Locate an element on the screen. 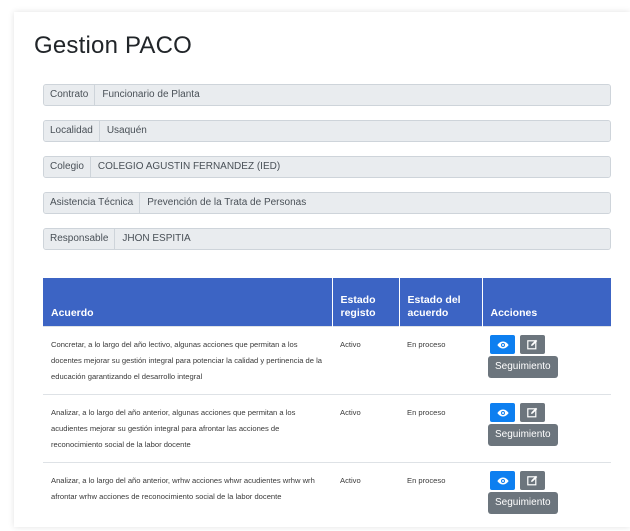 This screenshot has height=531, width=630. responsable-value: JHON ESPITIA is located at coordinates (362, 239).